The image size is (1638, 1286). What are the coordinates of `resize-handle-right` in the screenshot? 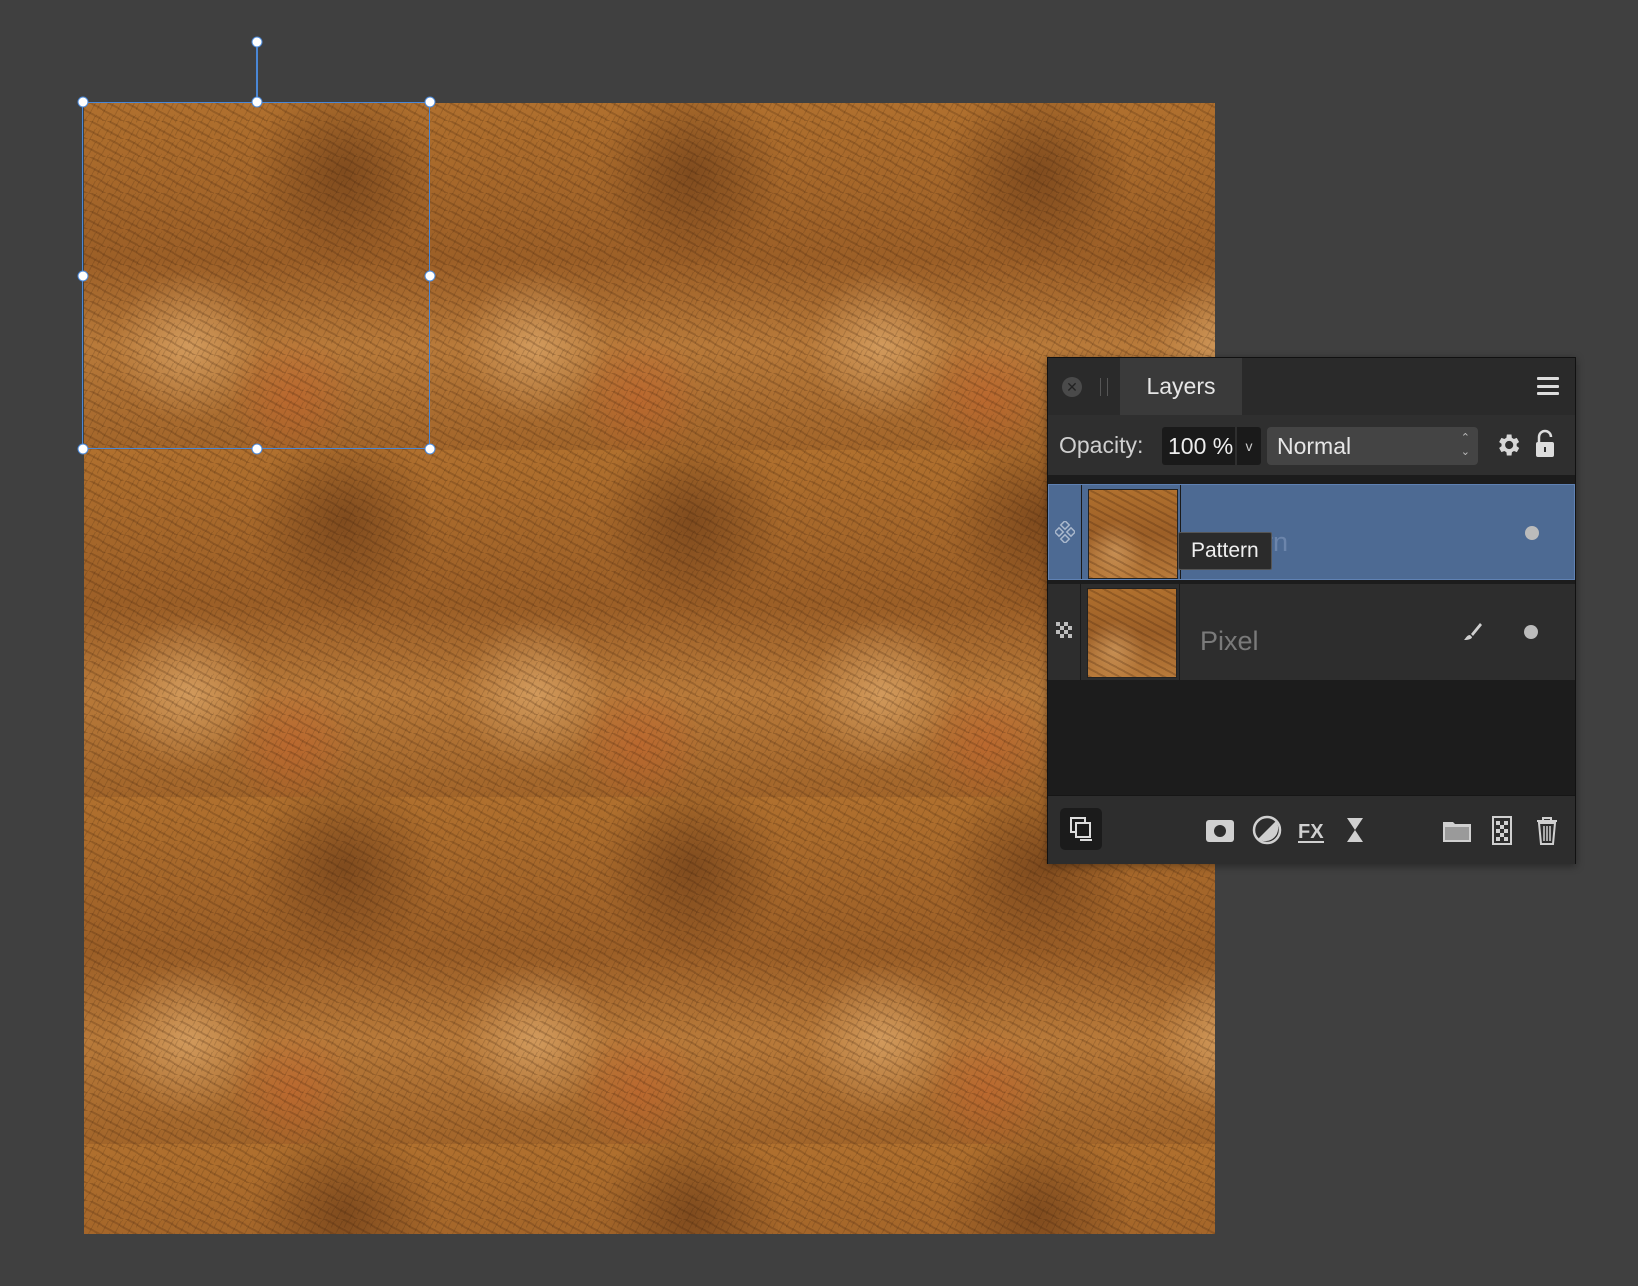 It's located at (430, 276).